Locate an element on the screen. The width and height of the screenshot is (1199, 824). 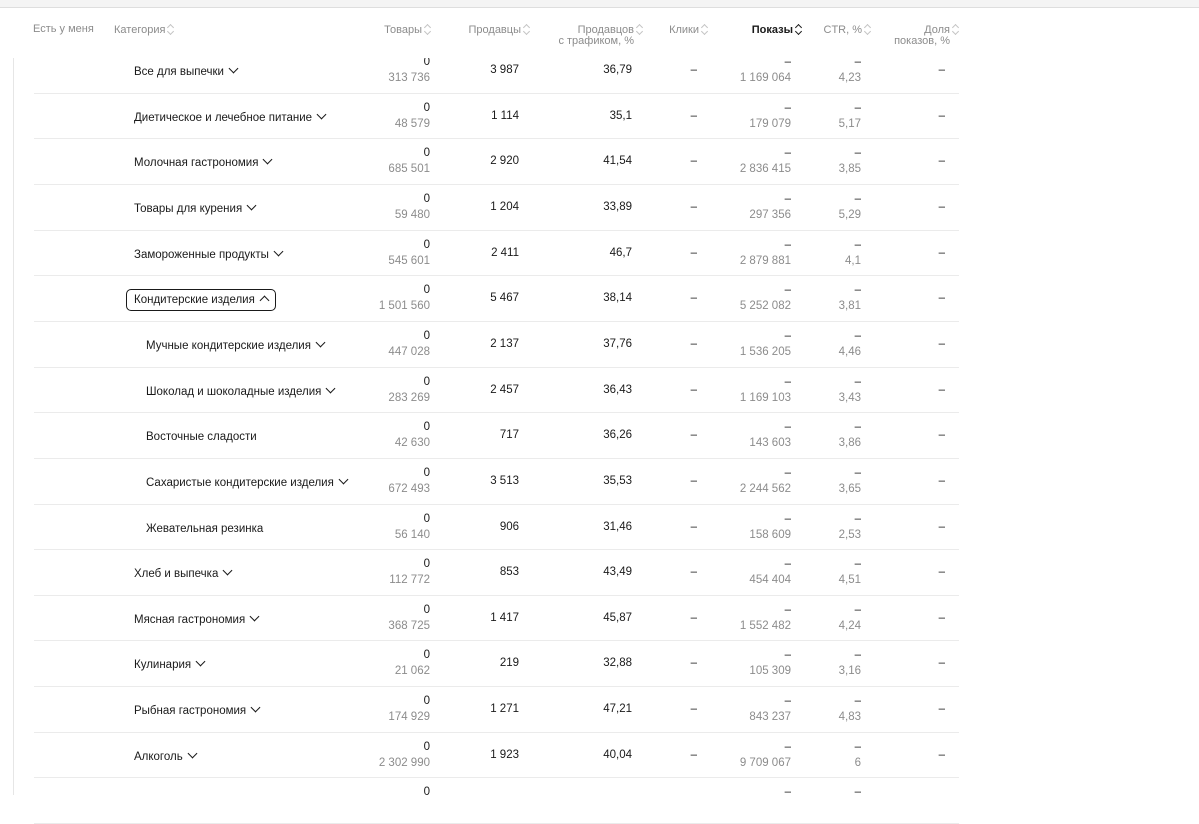
sellers-count: 1 114 is located at coordinates (505, 115).